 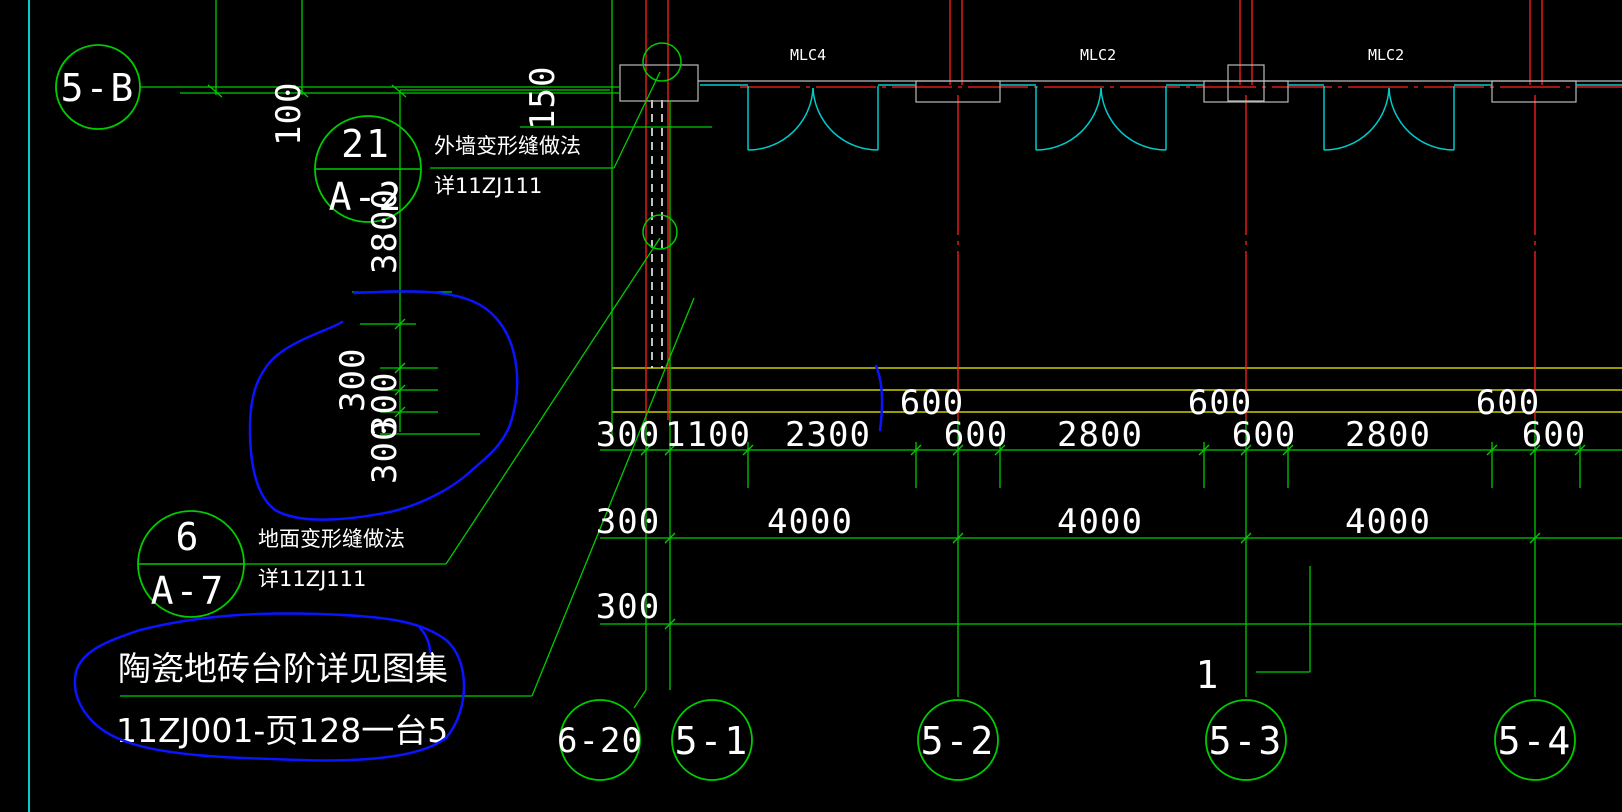 What do you see at coordinates (1098, 55) in the screenshot?
I see `door-label-mlc2-a: MLC2` at bounding box center [1098, 55].